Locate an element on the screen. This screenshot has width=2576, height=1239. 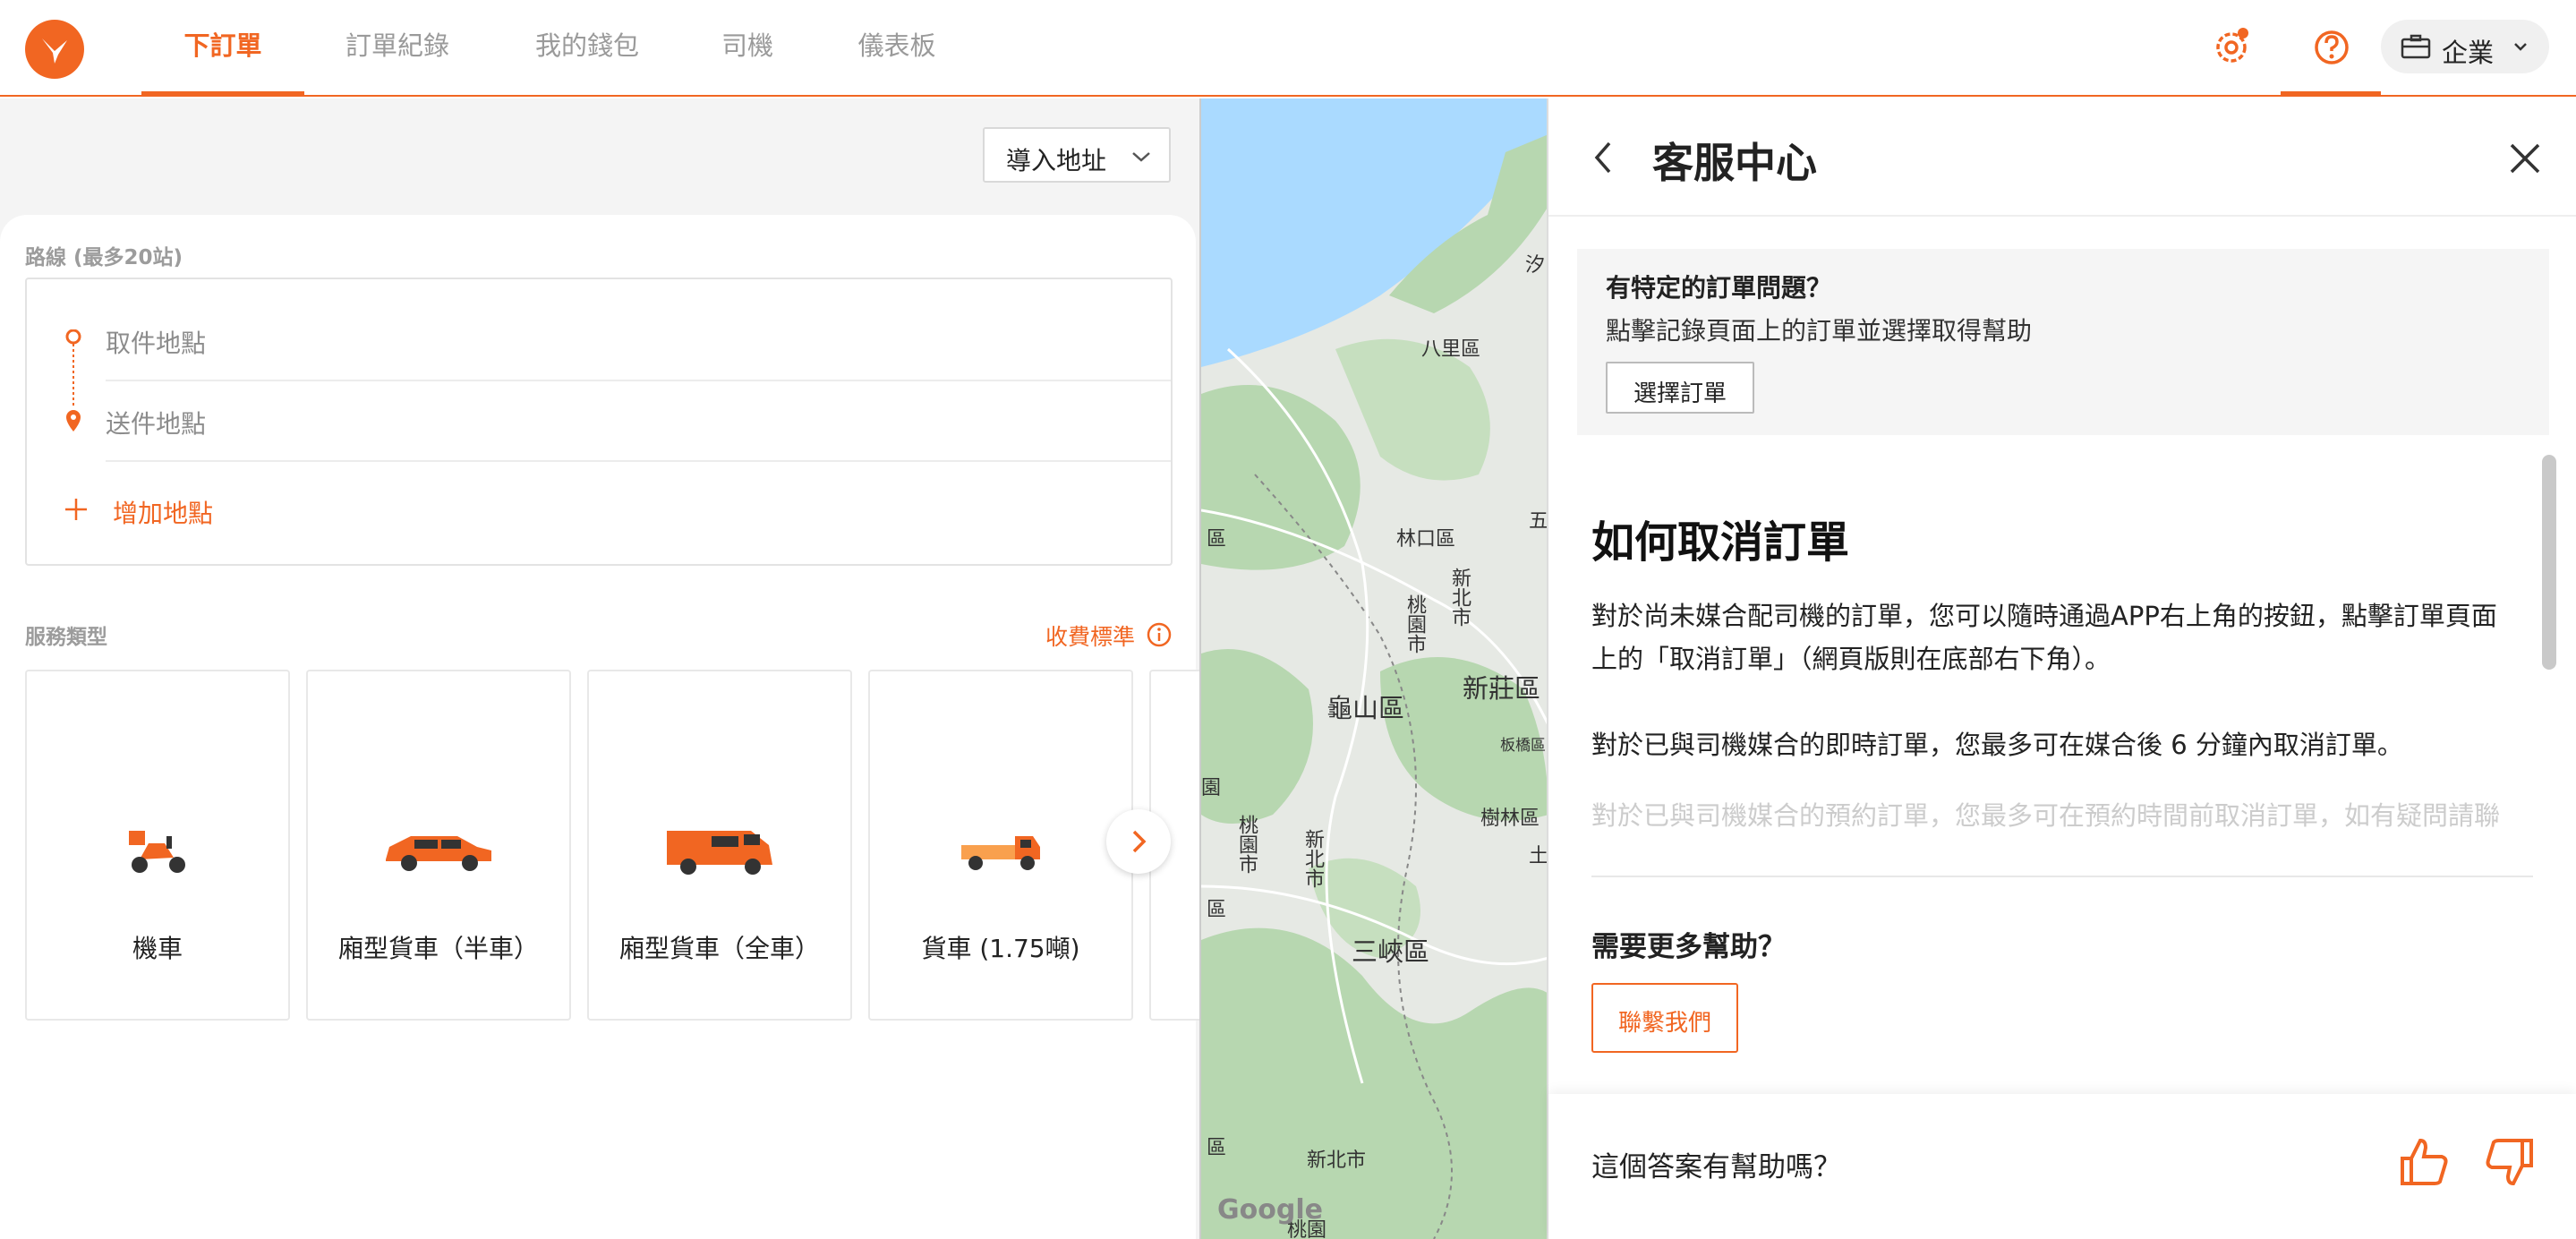
map-label: 八里區 is located at coordinates (1451, 349).